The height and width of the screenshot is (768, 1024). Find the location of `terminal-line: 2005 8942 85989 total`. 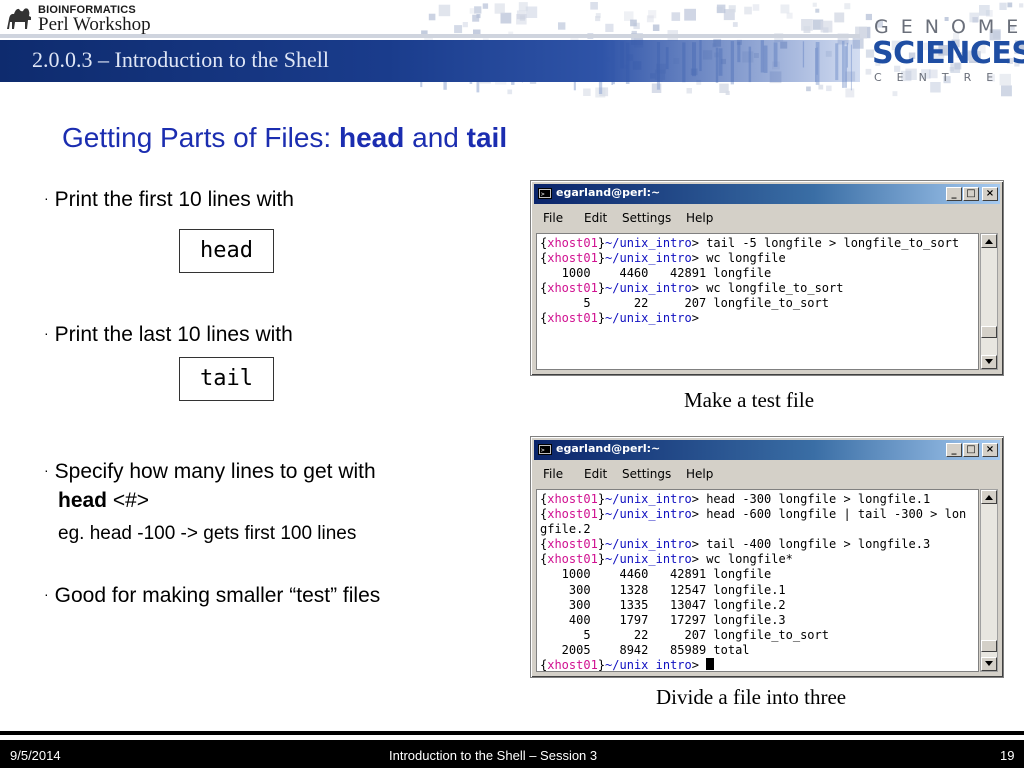

terminal-line: 2005 8942 85989 total is located at coordinates (645, 649).